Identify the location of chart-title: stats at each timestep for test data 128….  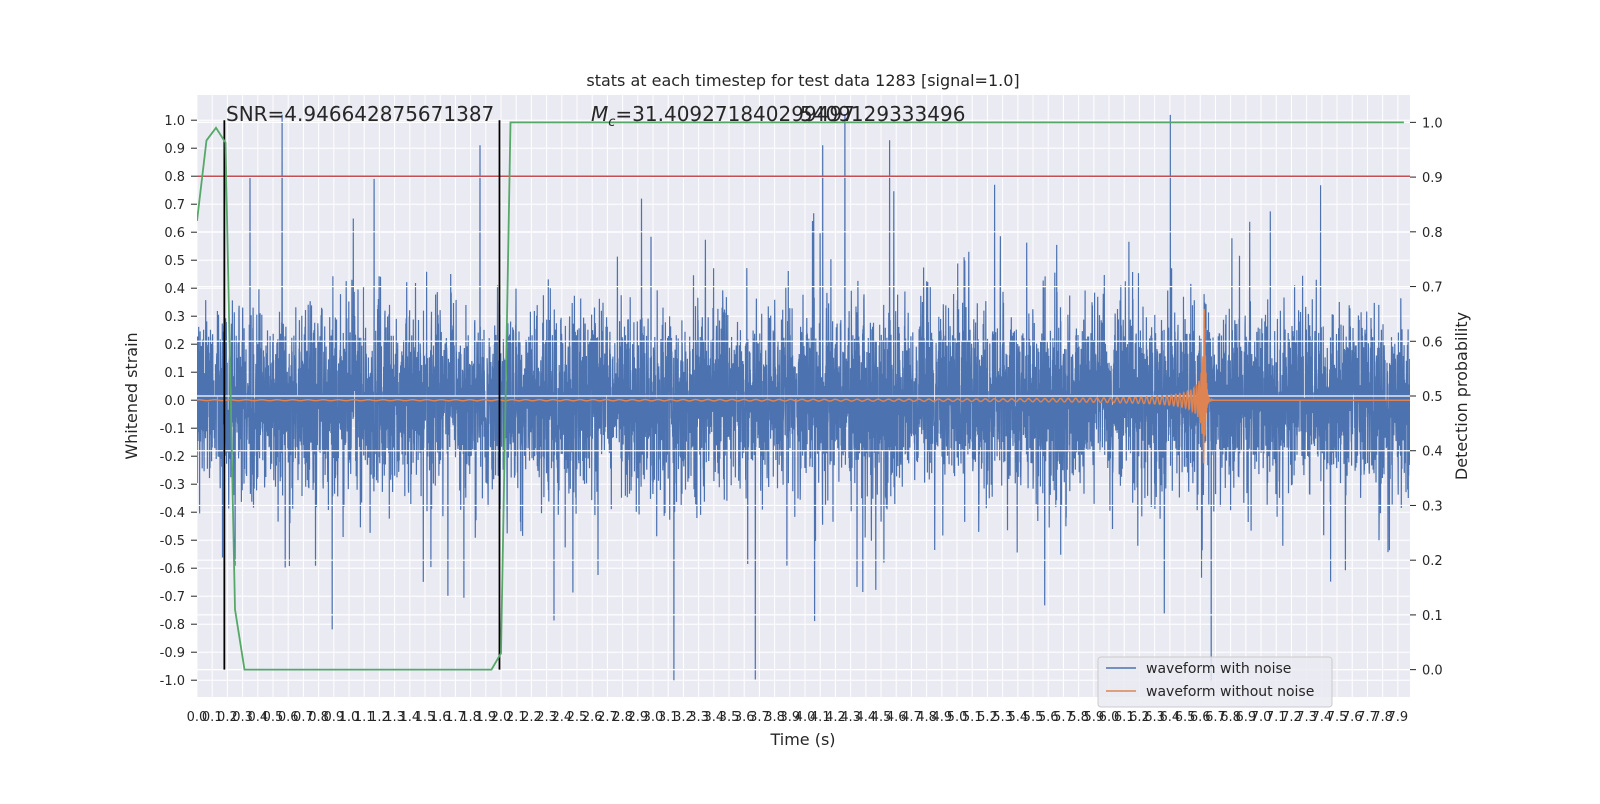
(802, 80).